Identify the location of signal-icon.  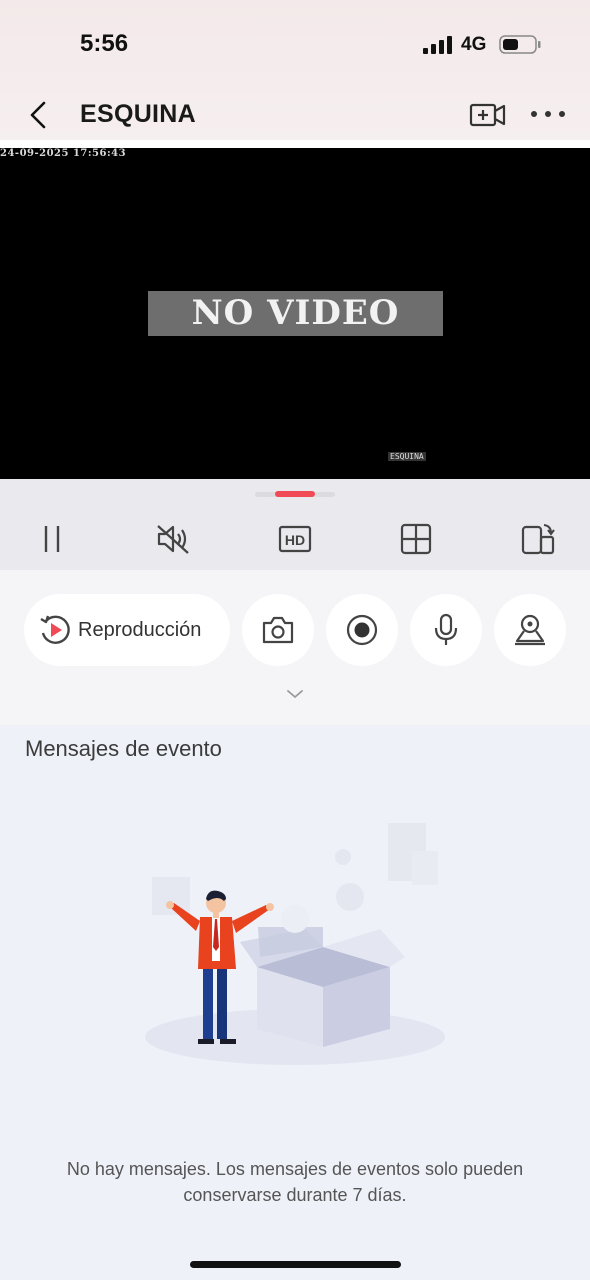
(437, 45).